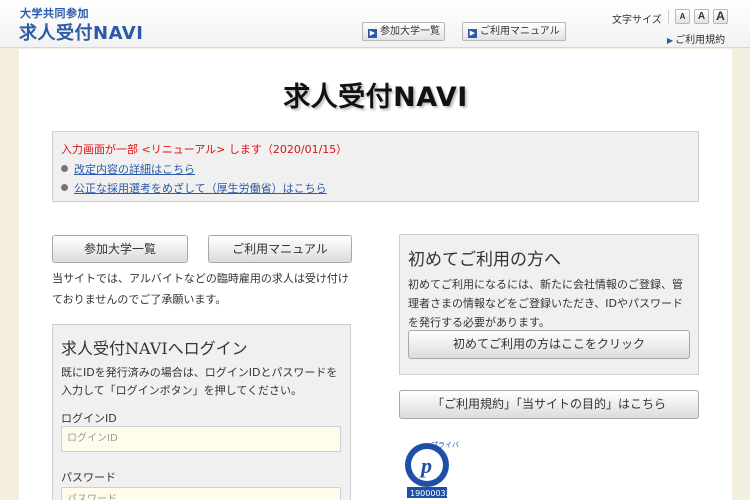  What do you see at coordinates (668, 17) in the screenshot?
I see `divider` at bounding box center [668, 17].